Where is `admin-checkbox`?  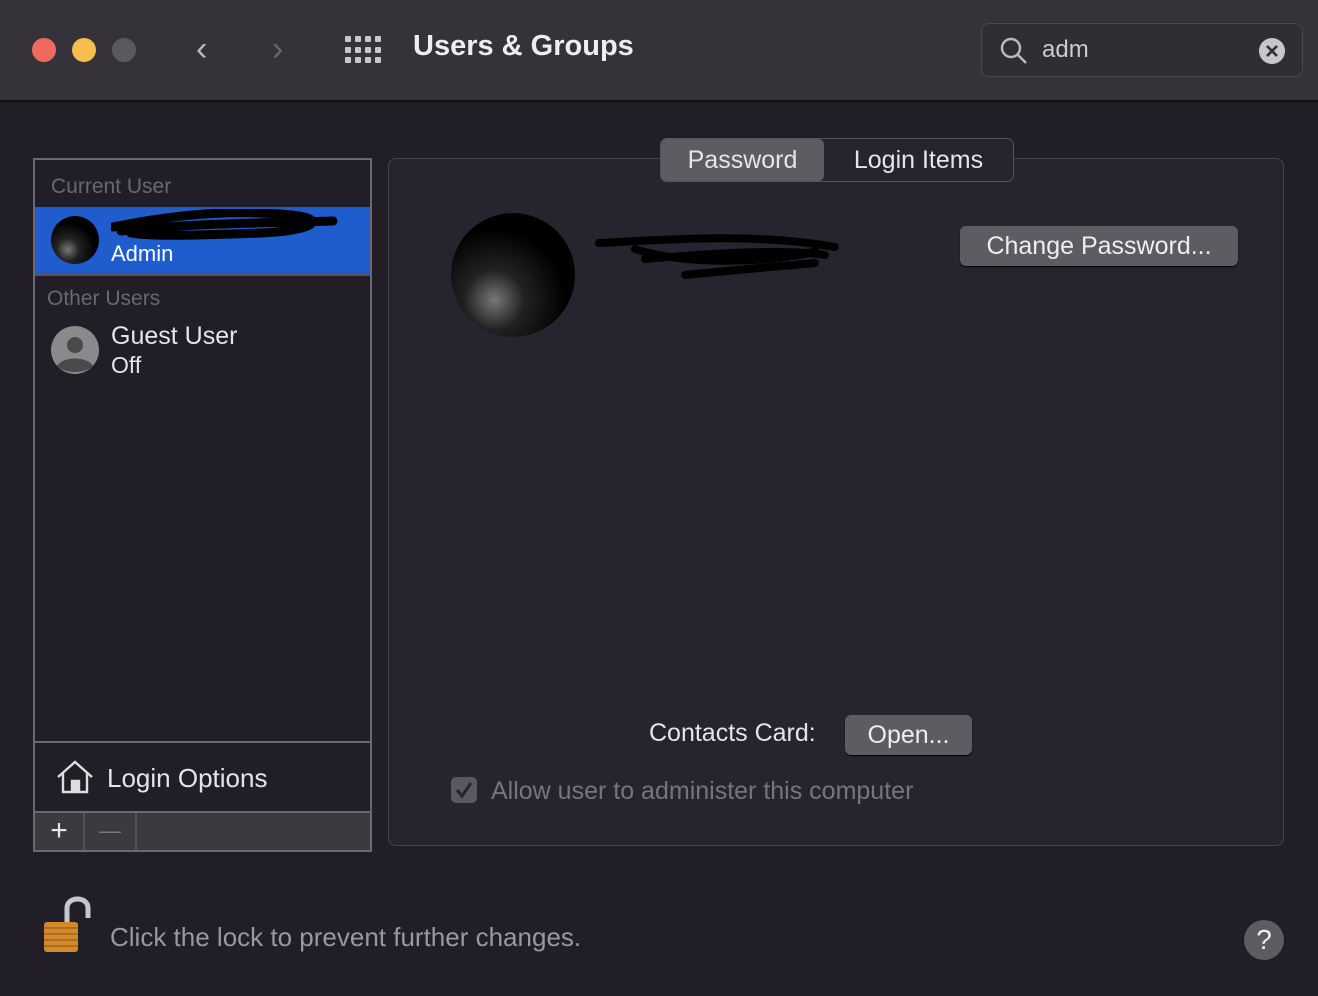
admin-checkbox is located at coordinates (464, 790).